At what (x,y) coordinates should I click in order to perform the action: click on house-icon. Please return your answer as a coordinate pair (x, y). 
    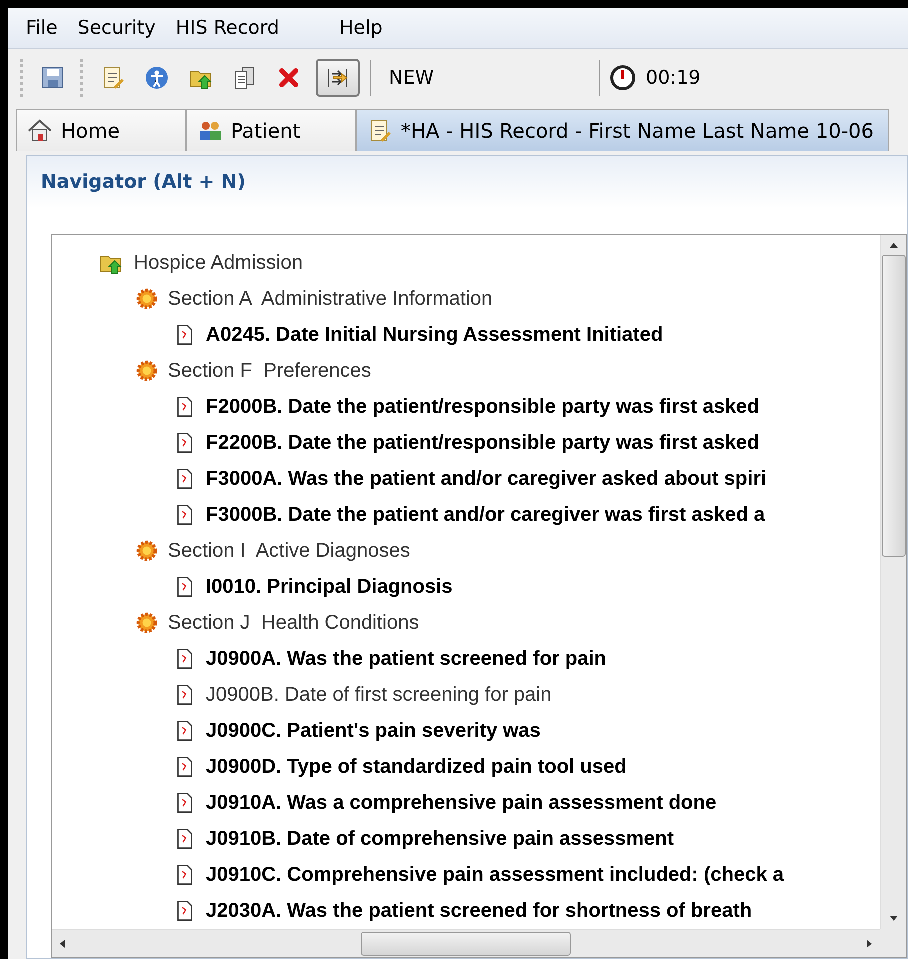
    Looking at the image, I should click on (40, 131).